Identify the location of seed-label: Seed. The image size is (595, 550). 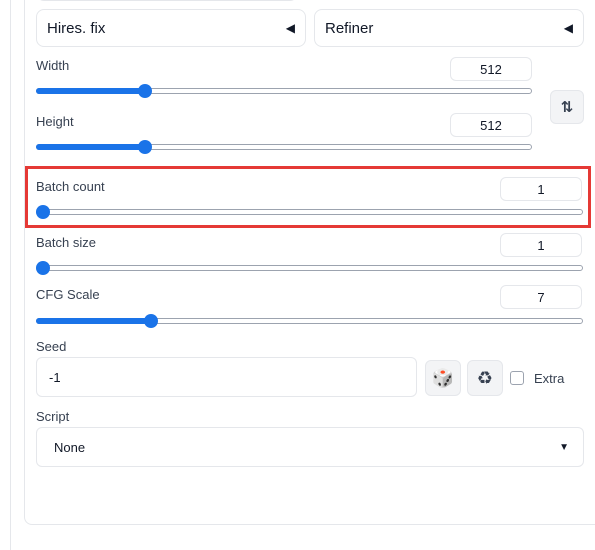
(51, 346).